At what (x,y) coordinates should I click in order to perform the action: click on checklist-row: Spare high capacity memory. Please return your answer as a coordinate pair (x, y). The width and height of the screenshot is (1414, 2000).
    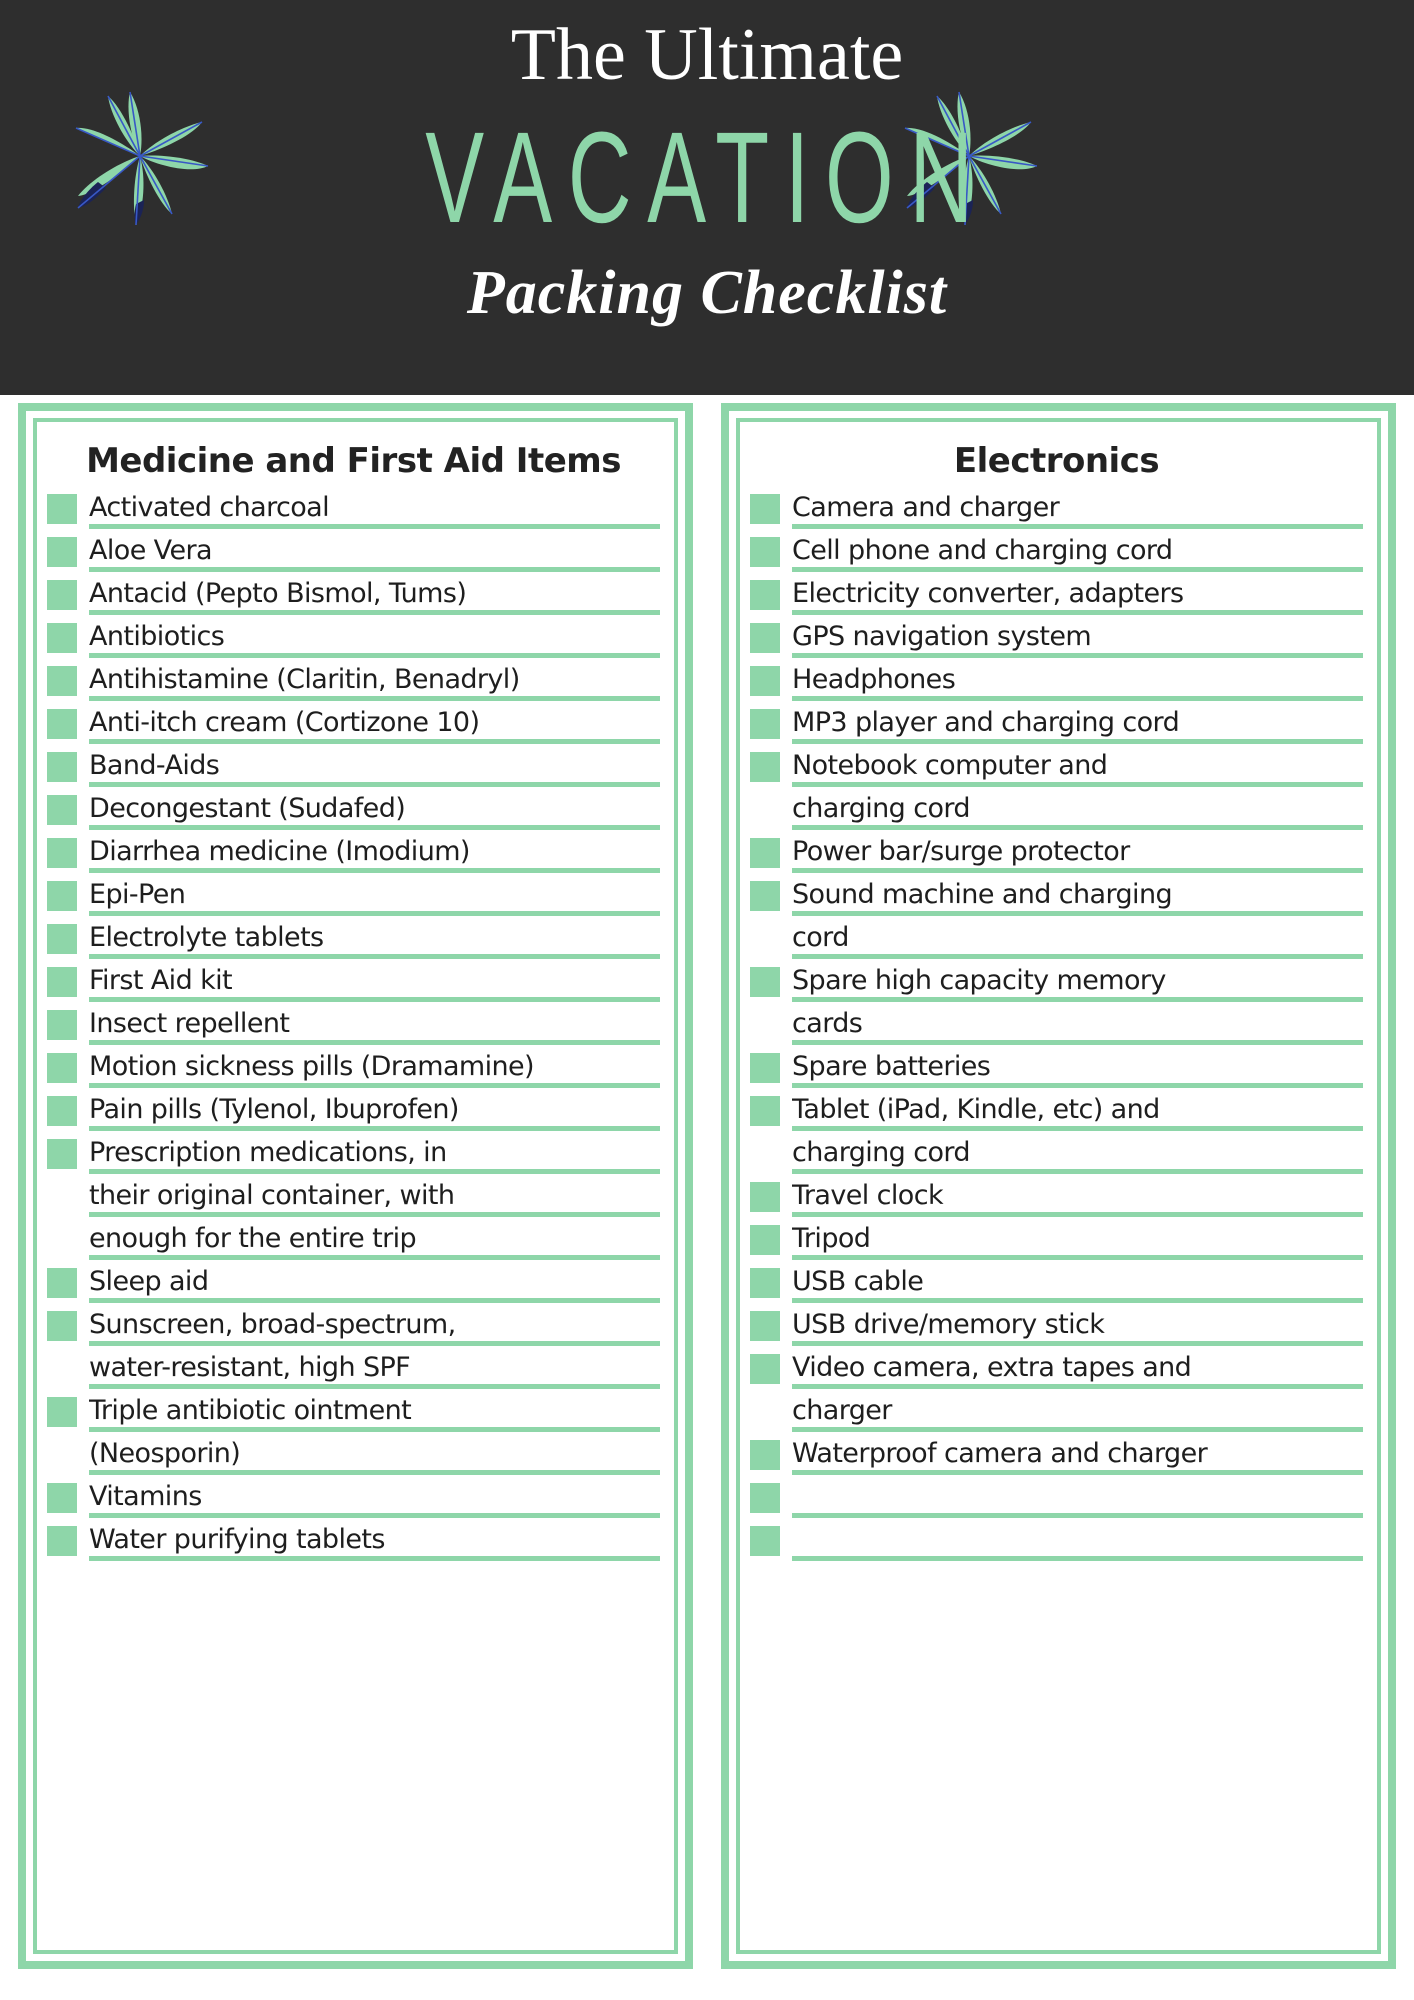
    Looking at the image, I should click on (1056, 980).